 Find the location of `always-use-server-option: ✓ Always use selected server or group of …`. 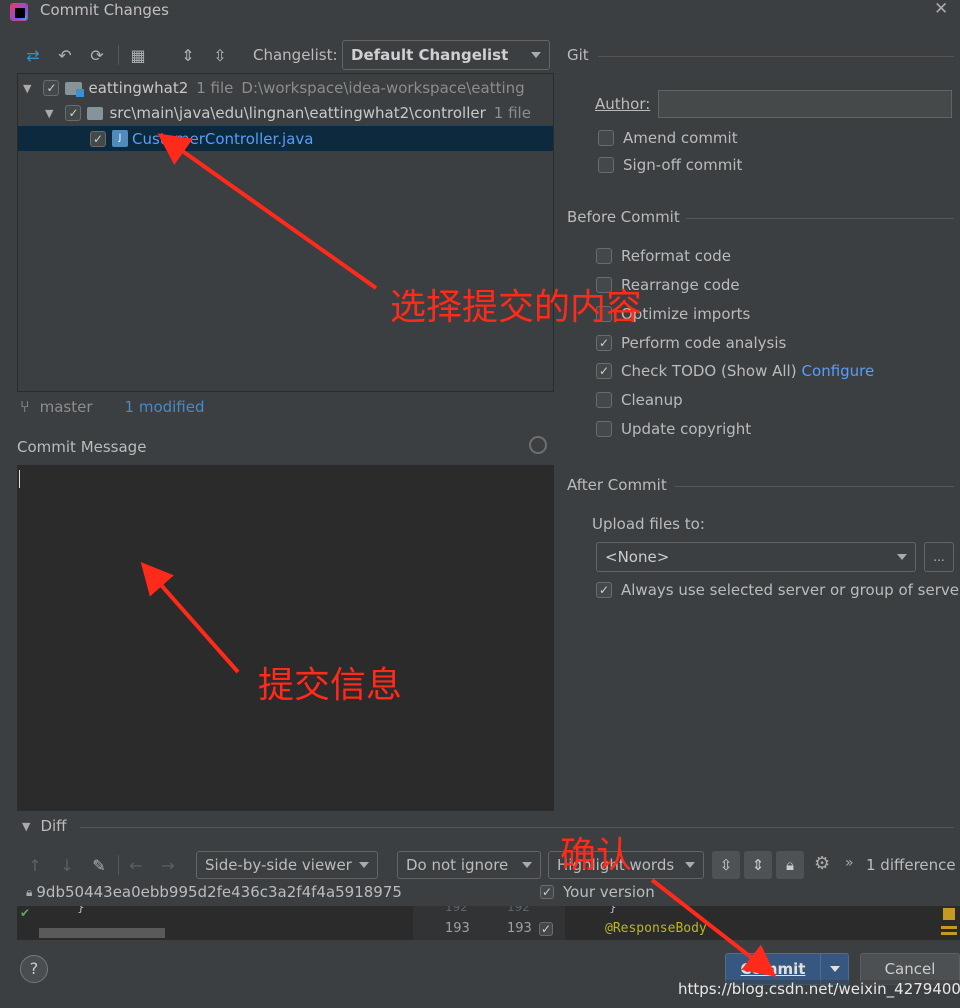

always-use-server-option: ✓ Always use selected server or group of … is located at coordinates (778, 590).